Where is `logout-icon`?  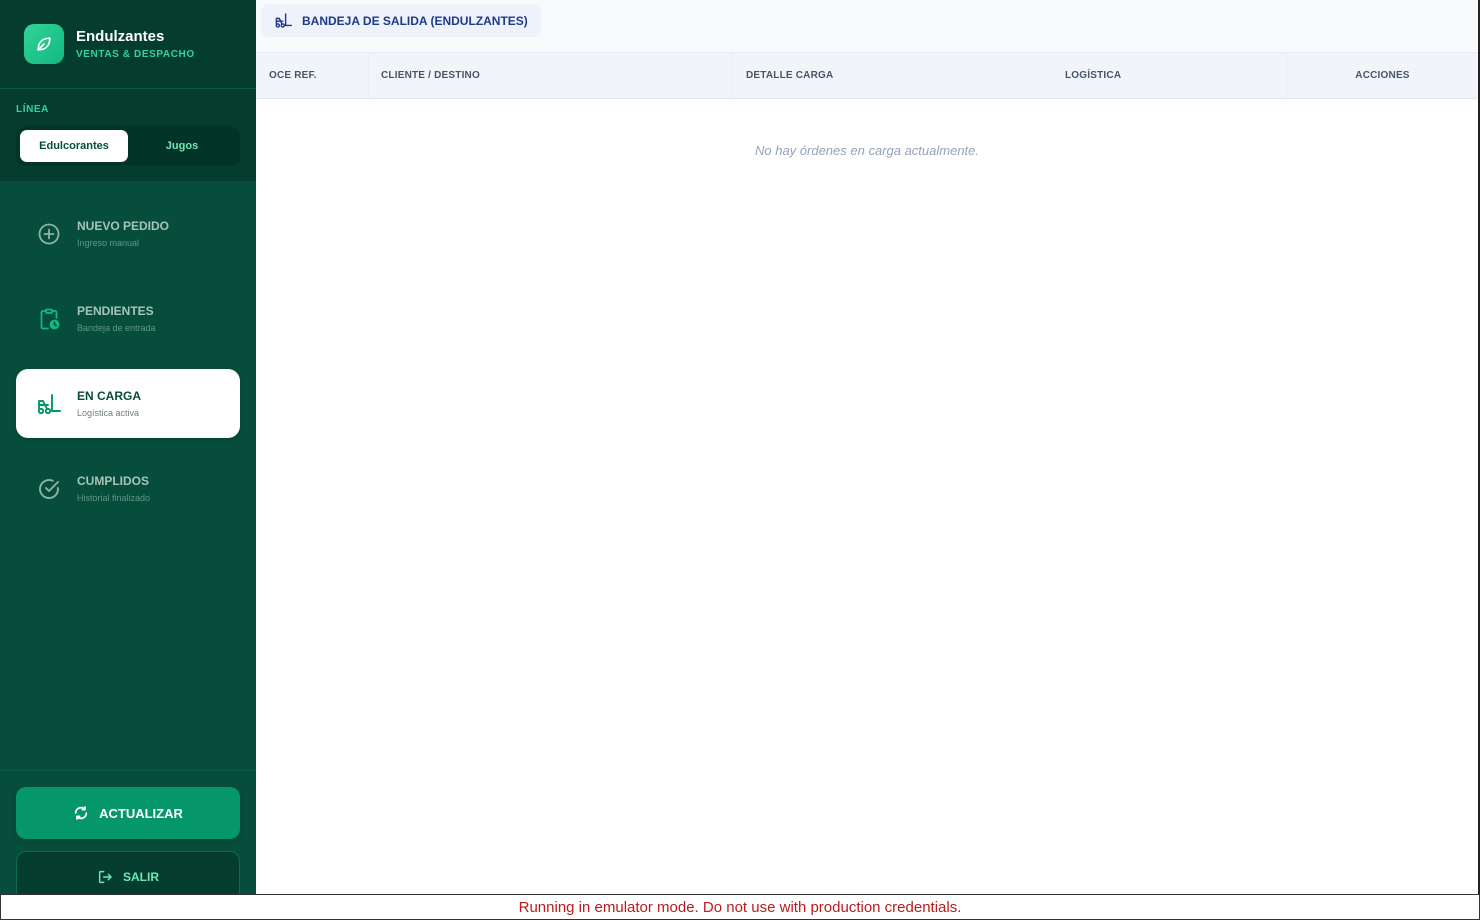 logout-icon is located at coordinates (105, 877).